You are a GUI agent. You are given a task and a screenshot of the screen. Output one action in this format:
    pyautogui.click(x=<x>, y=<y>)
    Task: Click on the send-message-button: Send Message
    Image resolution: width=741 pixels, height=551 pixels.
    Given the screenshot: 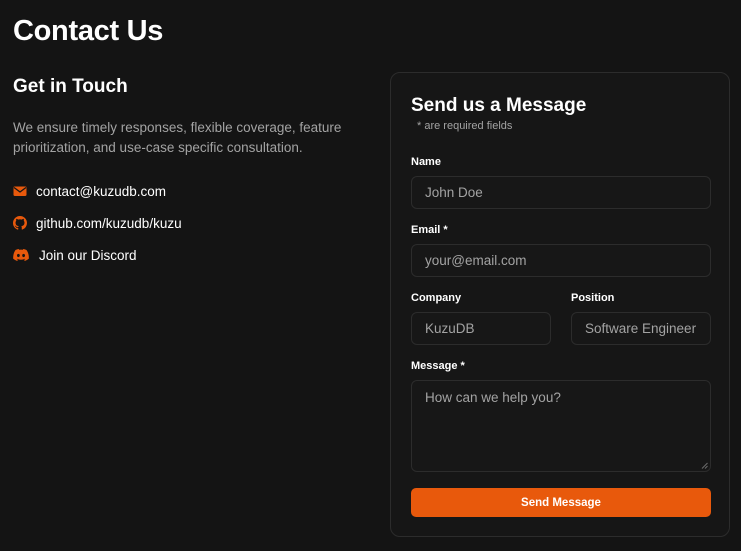 What is the action you would take?
    pyautogui.click(x=561, y=502)
    